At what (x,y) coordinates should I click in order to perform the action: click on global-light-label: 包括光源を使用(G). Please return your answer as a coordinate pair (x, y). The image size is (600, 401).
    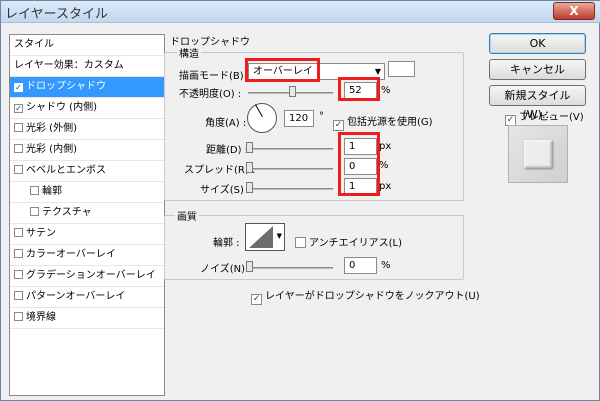
    Looking at the image, I should click on (390, 122).